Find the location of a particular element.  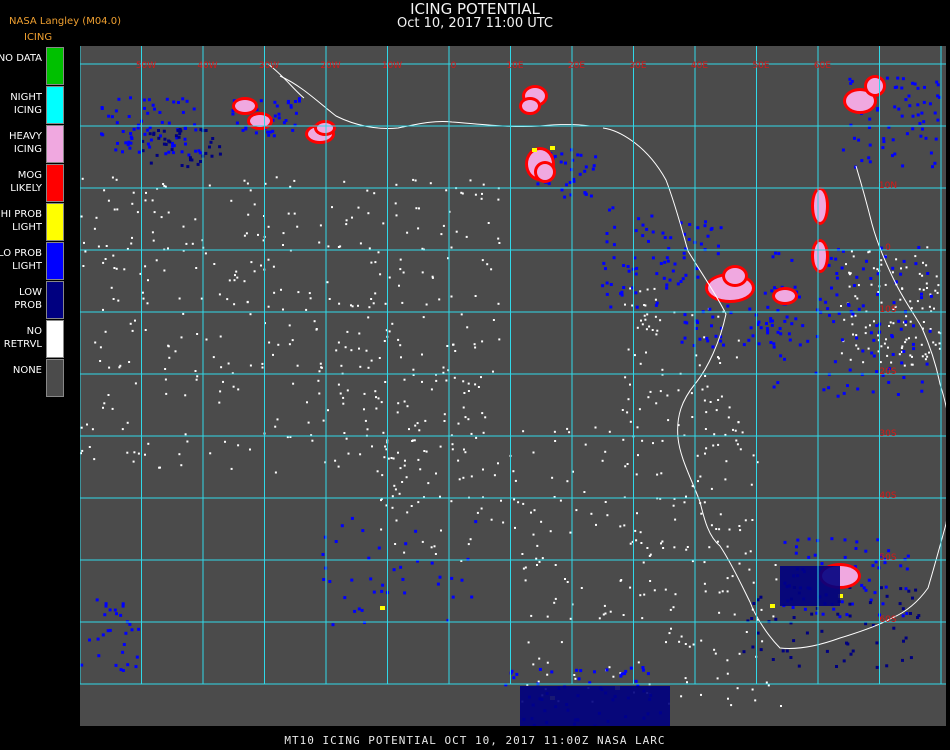

longitude-label: 60E is located at coordinates (822, 66).